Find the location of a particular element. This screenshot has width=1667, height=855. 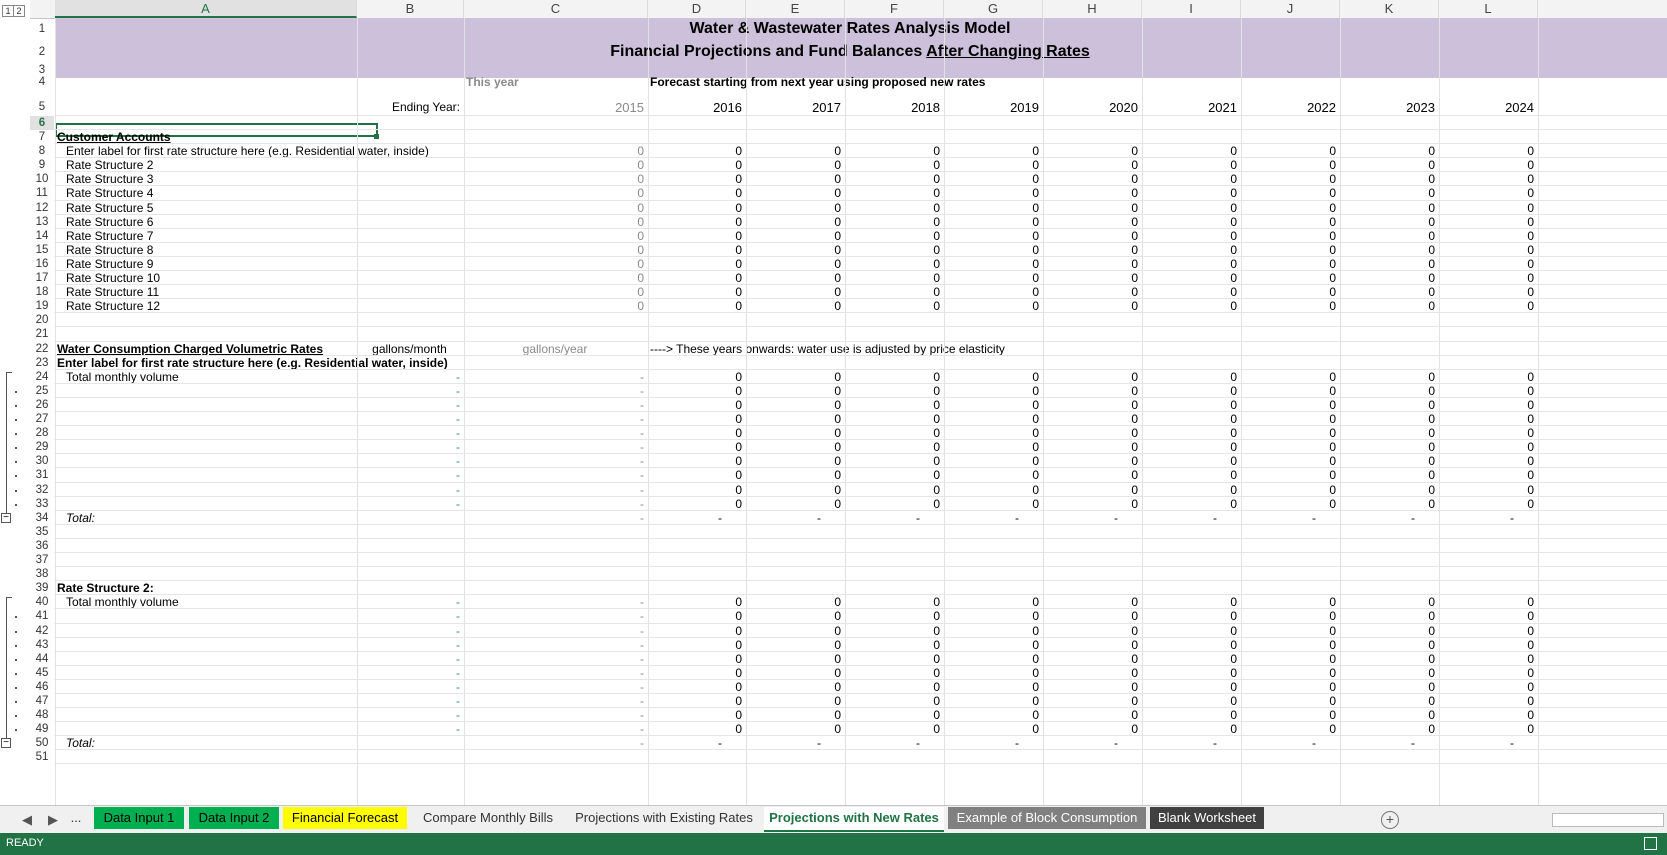

row-header: 17 is located at coordinates (42, 278).